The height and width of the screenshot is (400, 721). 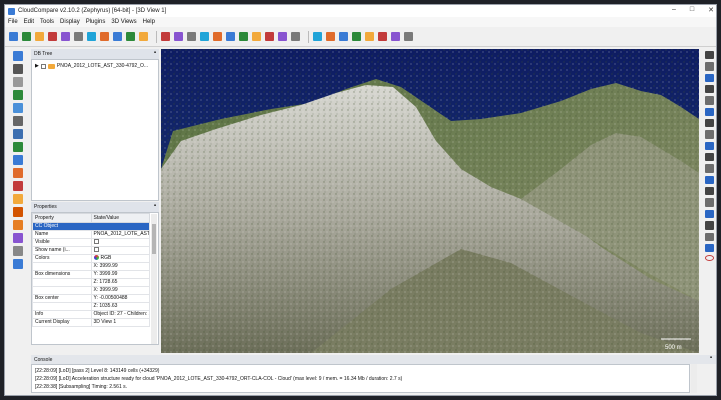 I want to click on property-value: RGB, so click(x=120, y=258).